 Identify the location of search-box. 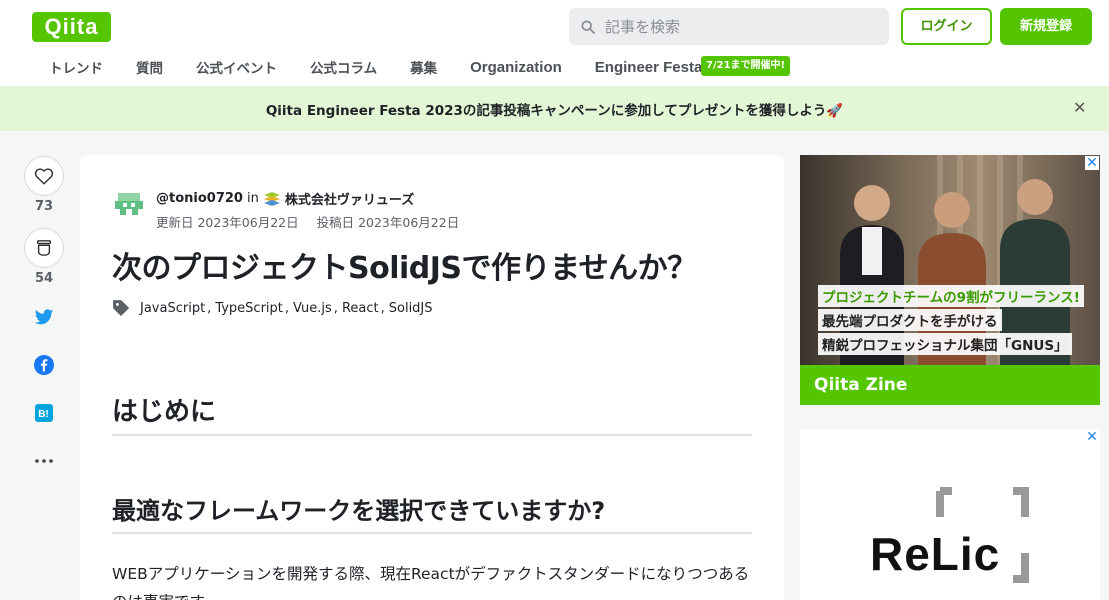
(729, 26).